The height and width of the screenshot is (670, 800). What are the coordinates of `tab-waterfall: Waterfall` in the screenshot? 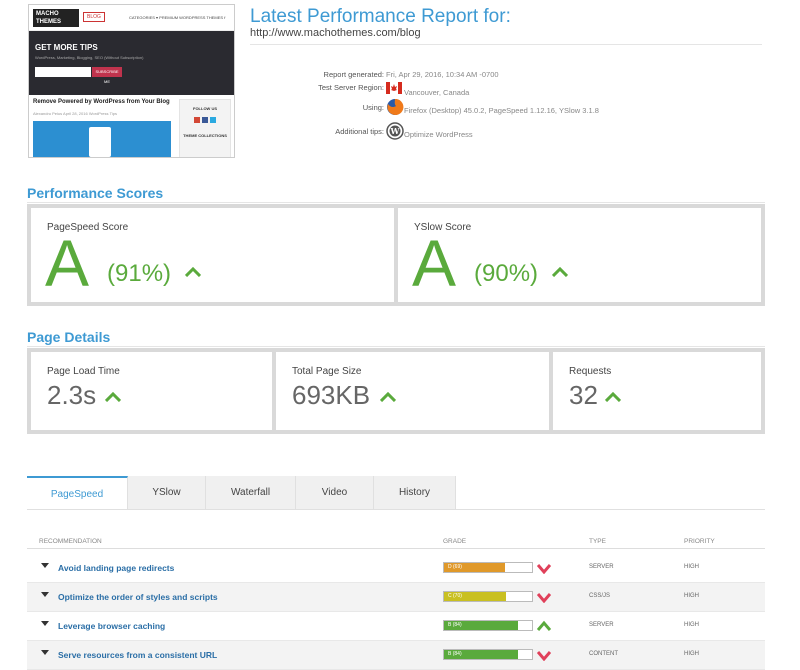 It's located at (251, 493).